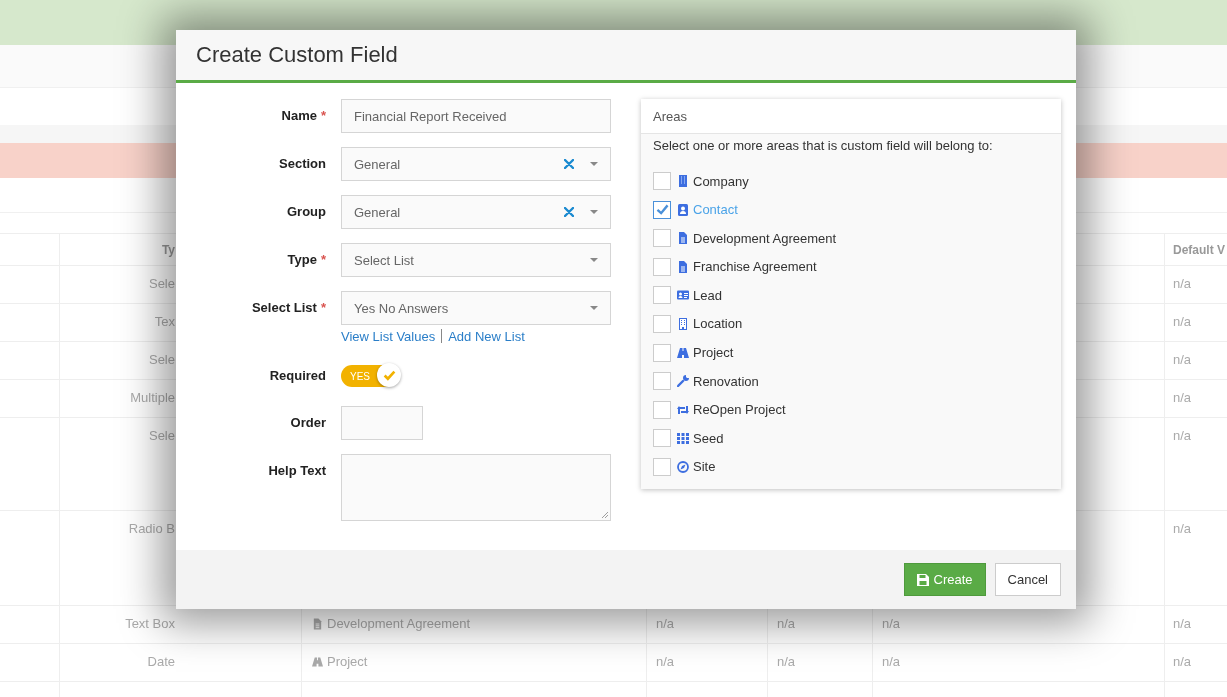 This screenshot has height=697, width=1227. I want to click on dialog-title: Create Custom Field, so click(297, 55).